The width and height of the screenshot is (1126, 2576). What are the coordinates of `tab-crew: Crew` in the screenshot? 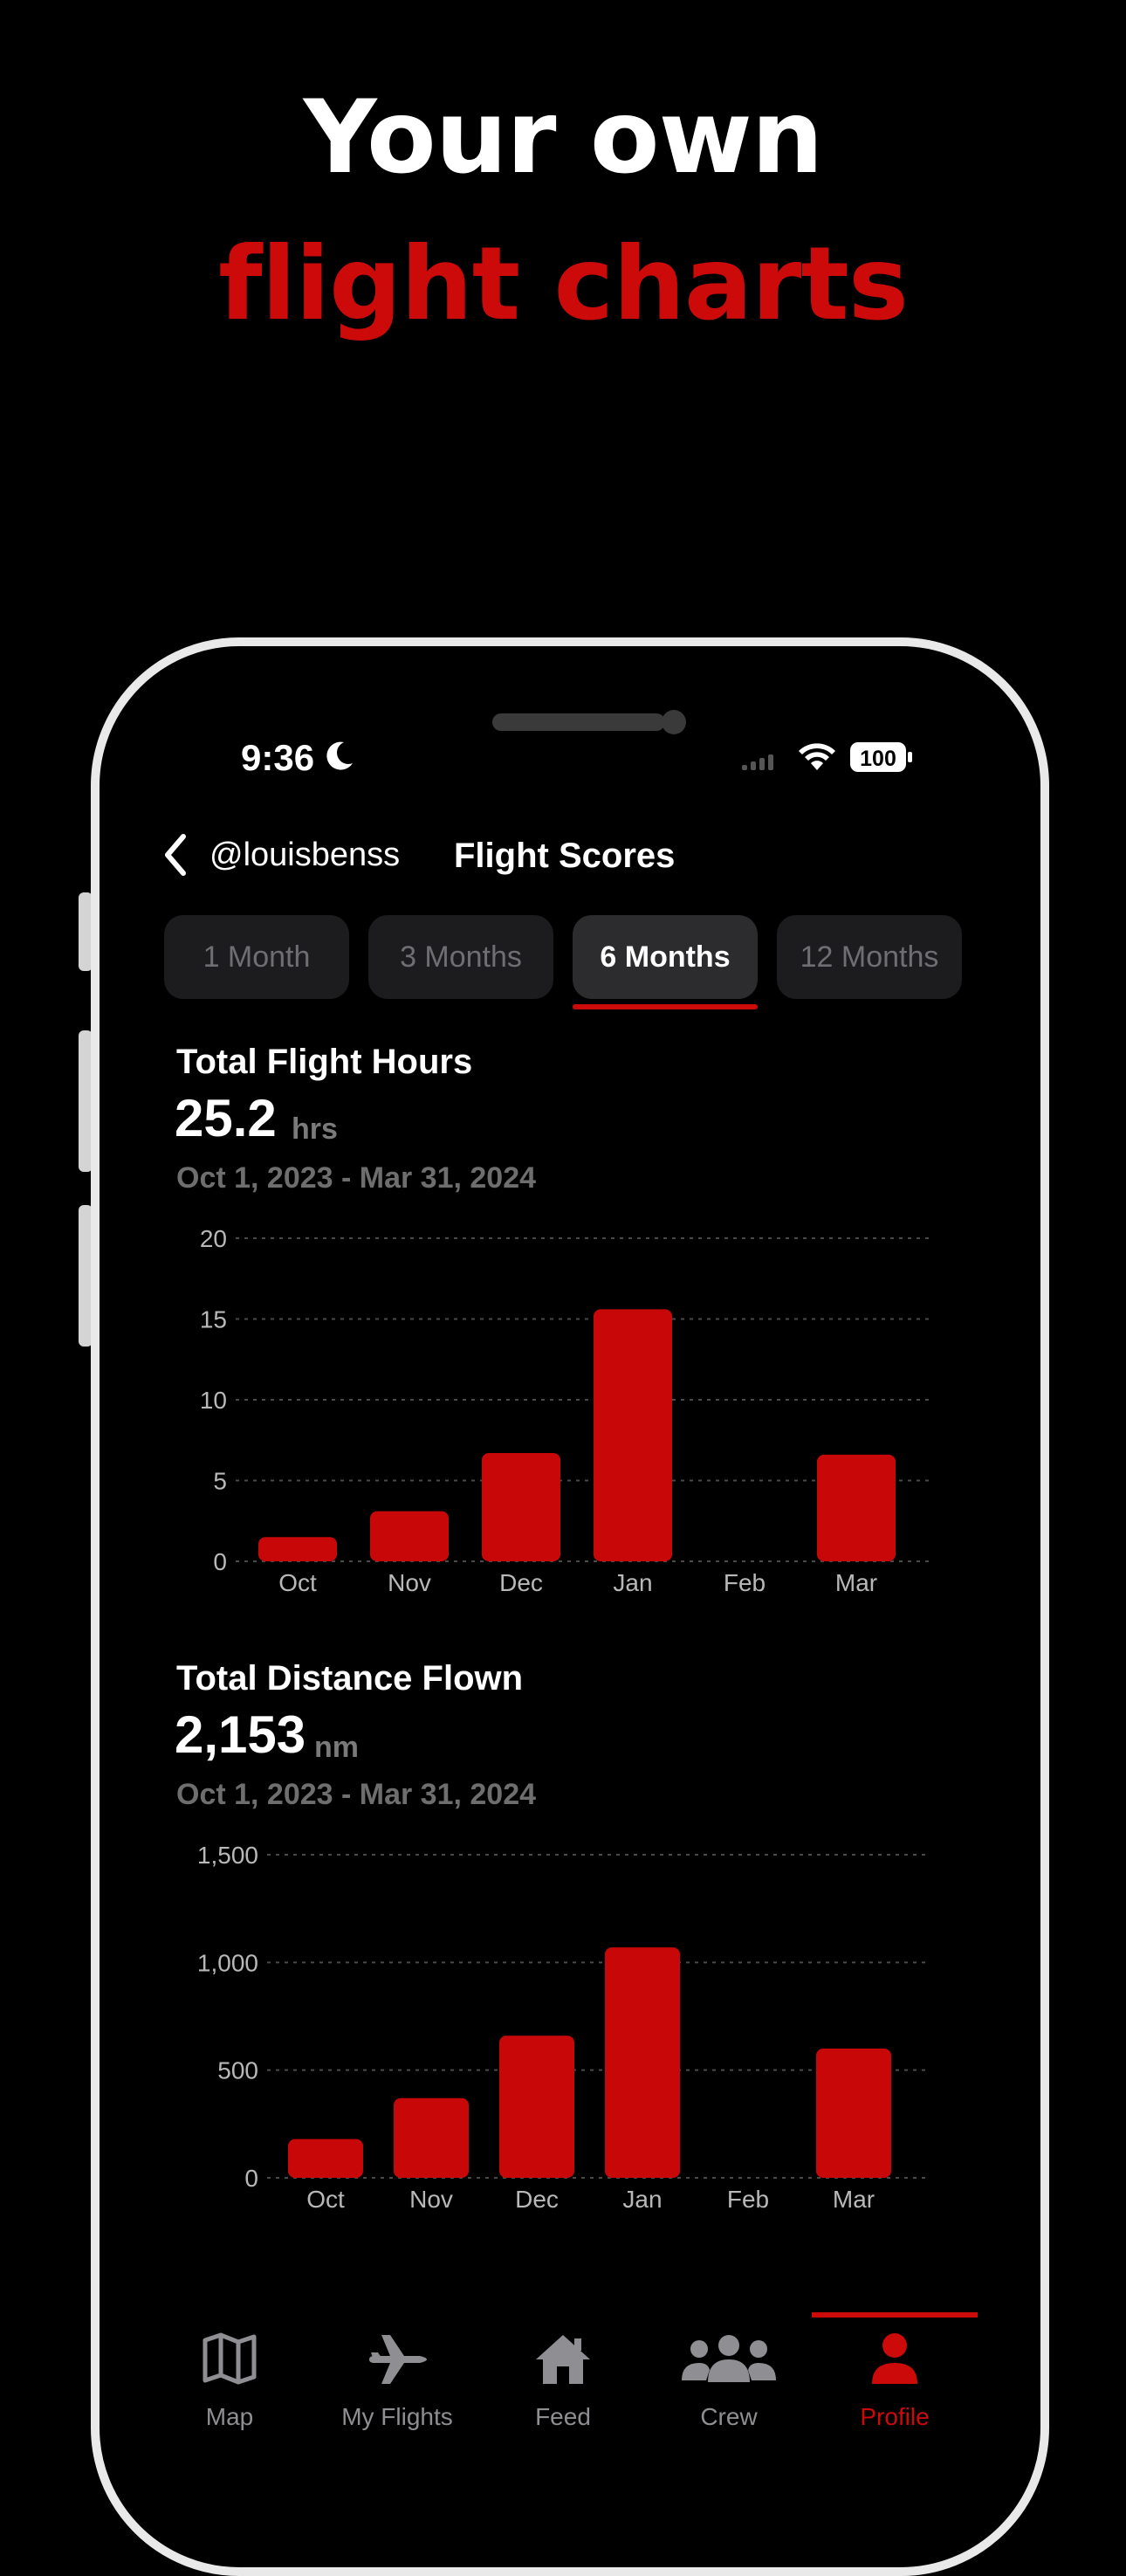 It's located at (728, 2373).